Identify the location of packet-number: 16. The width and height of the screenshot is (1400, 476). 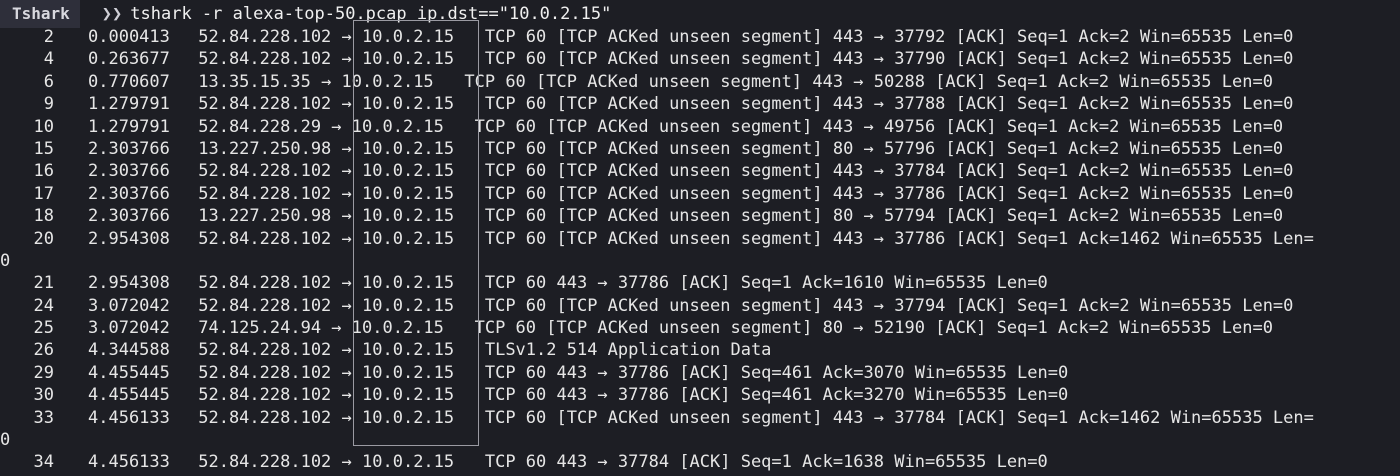
(43, 171).